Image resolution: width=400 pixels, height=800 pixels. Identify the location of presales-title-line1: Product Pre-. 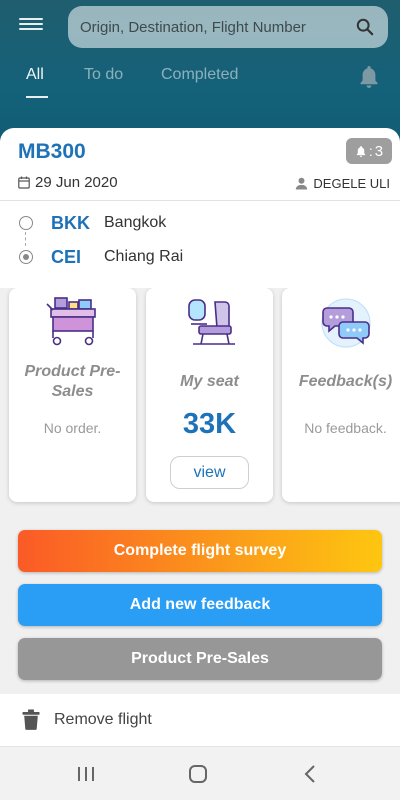
(72, 371).